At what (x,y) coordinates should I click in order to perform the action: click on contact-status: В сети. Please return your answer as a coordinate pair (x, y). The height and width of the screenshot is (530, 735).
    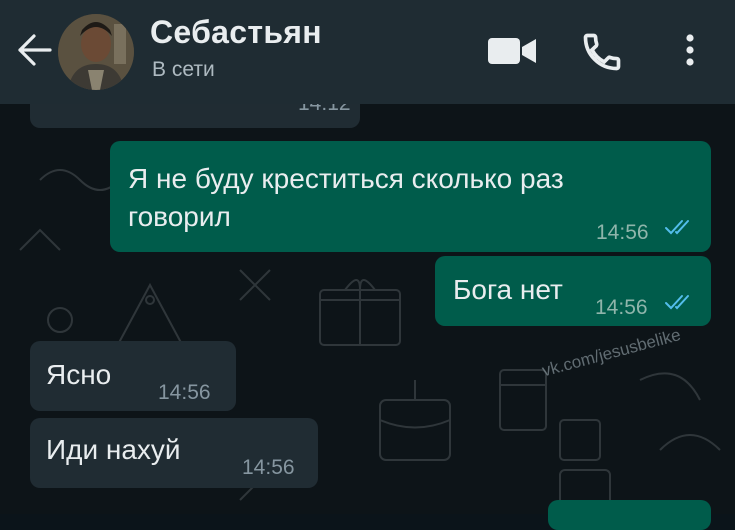
    Looking at the image, I should click on (183, 69).